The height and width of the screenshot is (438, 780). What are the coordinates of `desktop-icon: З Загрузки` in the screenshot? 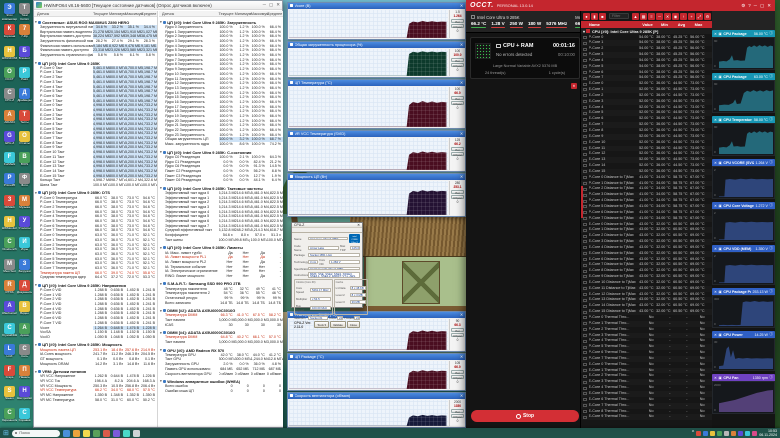 It's located at (24, 268).